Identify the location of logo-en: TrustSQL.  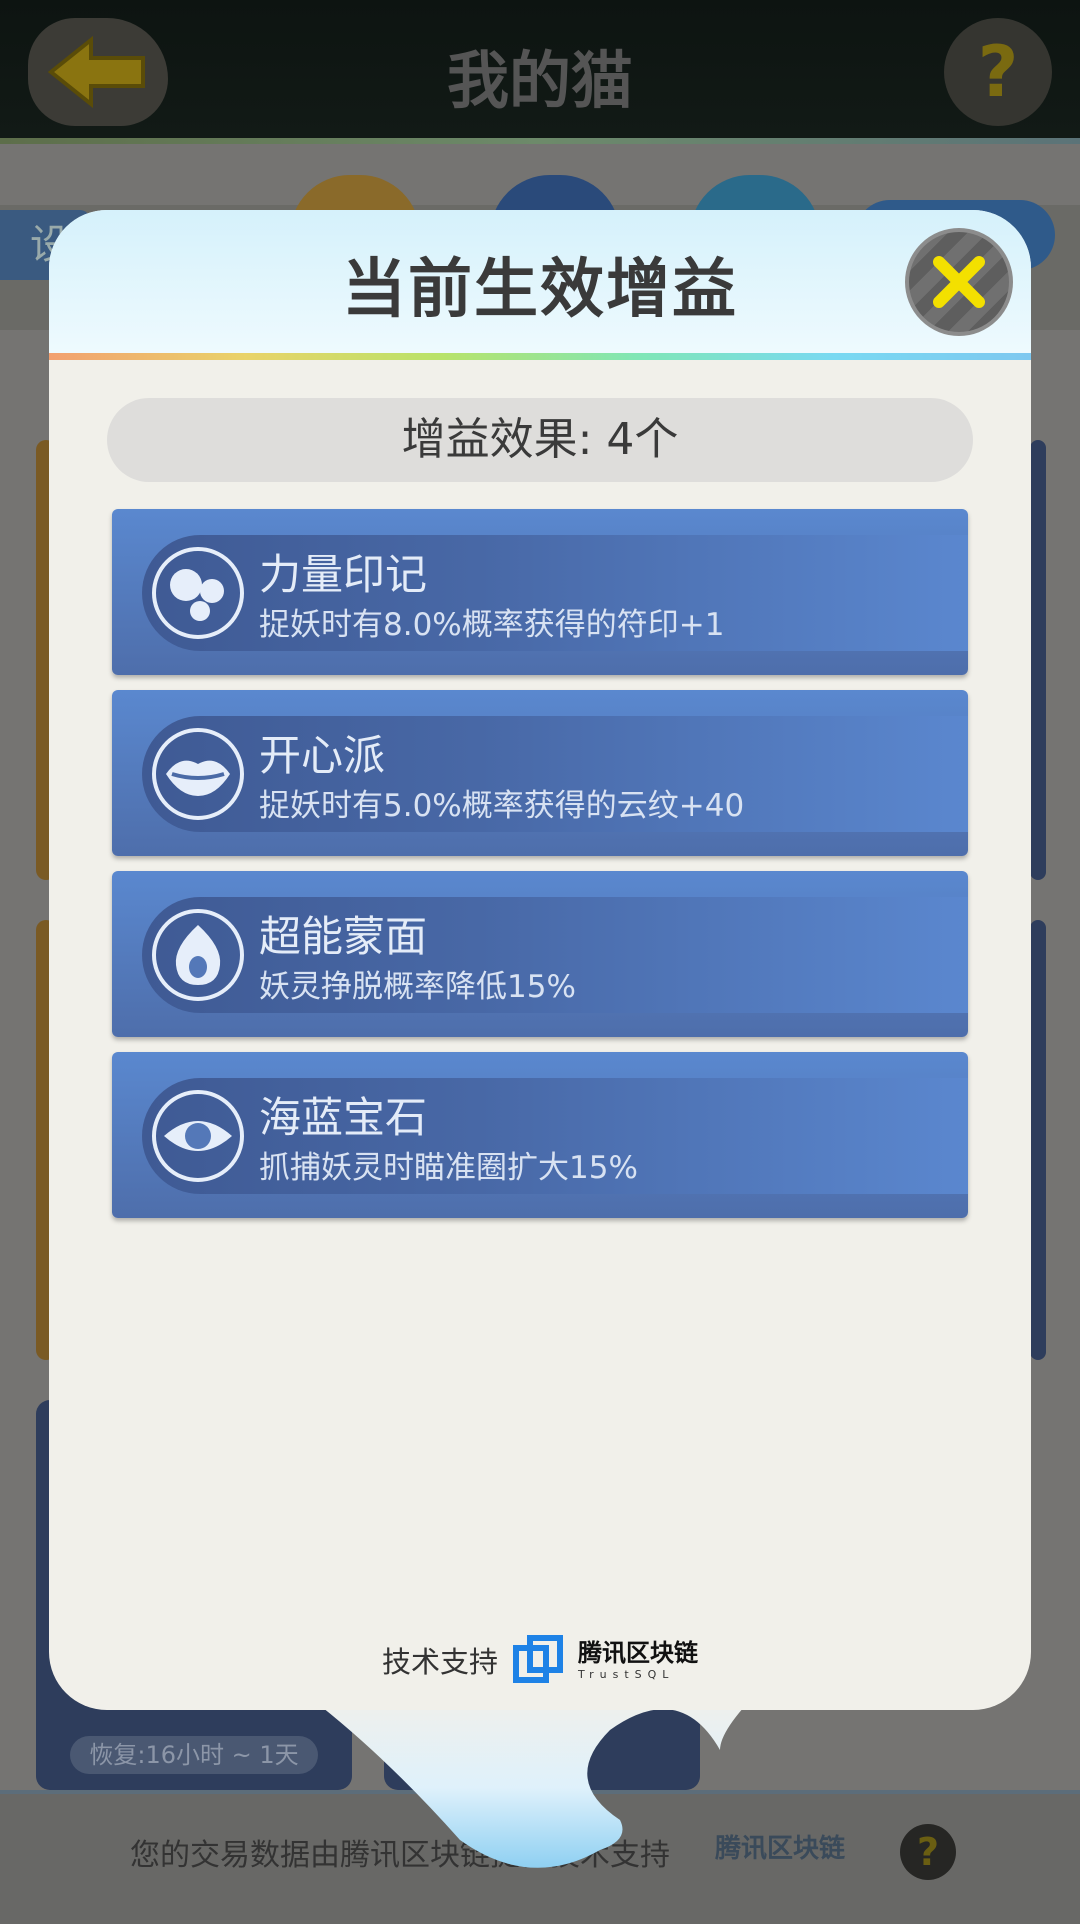
(626, 1674).